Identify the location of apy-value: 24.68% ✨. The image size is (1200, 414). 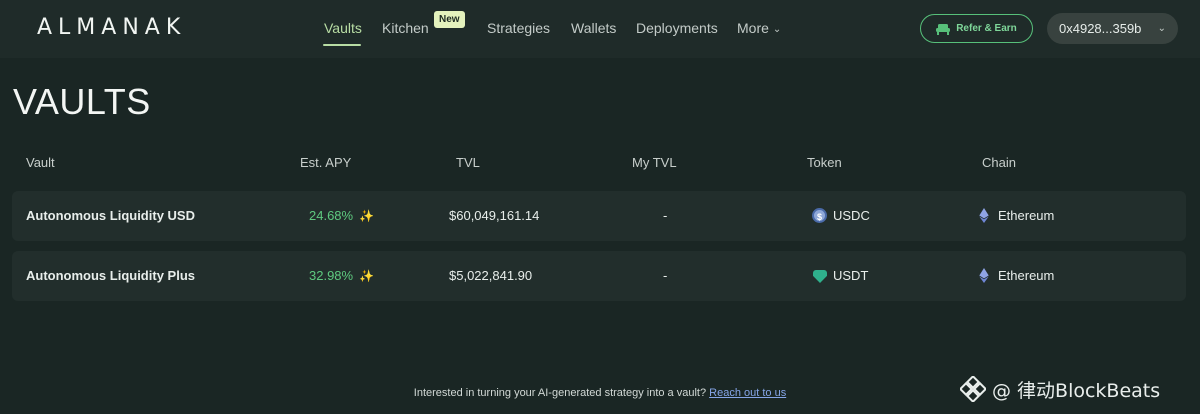
(341, 216).